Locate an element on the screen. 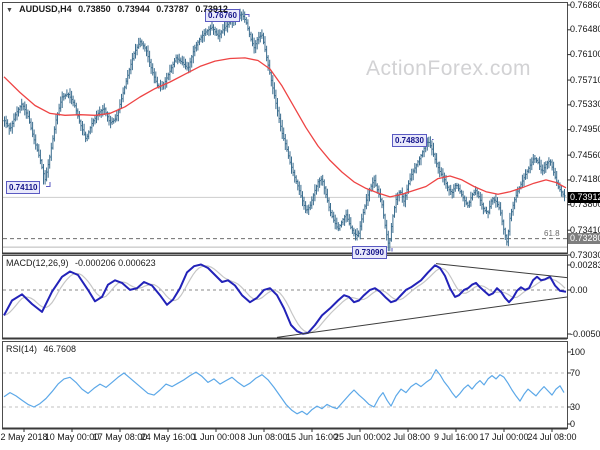 This screenshot has width=600, height=450. macd-header: MACD(12,26,9) -0.000206 0.000623 is located at coordinates (83, 263).